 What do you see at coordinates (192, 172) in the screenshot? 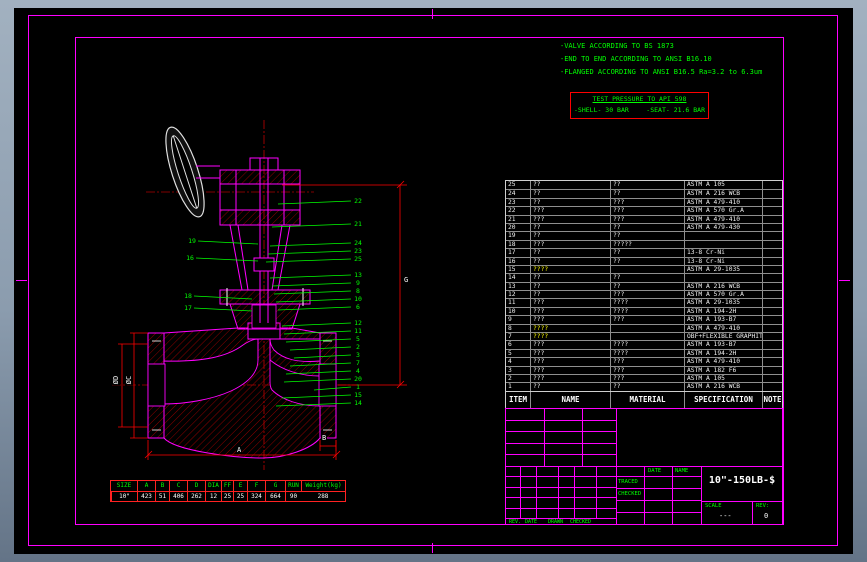
I see `handwheel` at bounding box center [192, 172].